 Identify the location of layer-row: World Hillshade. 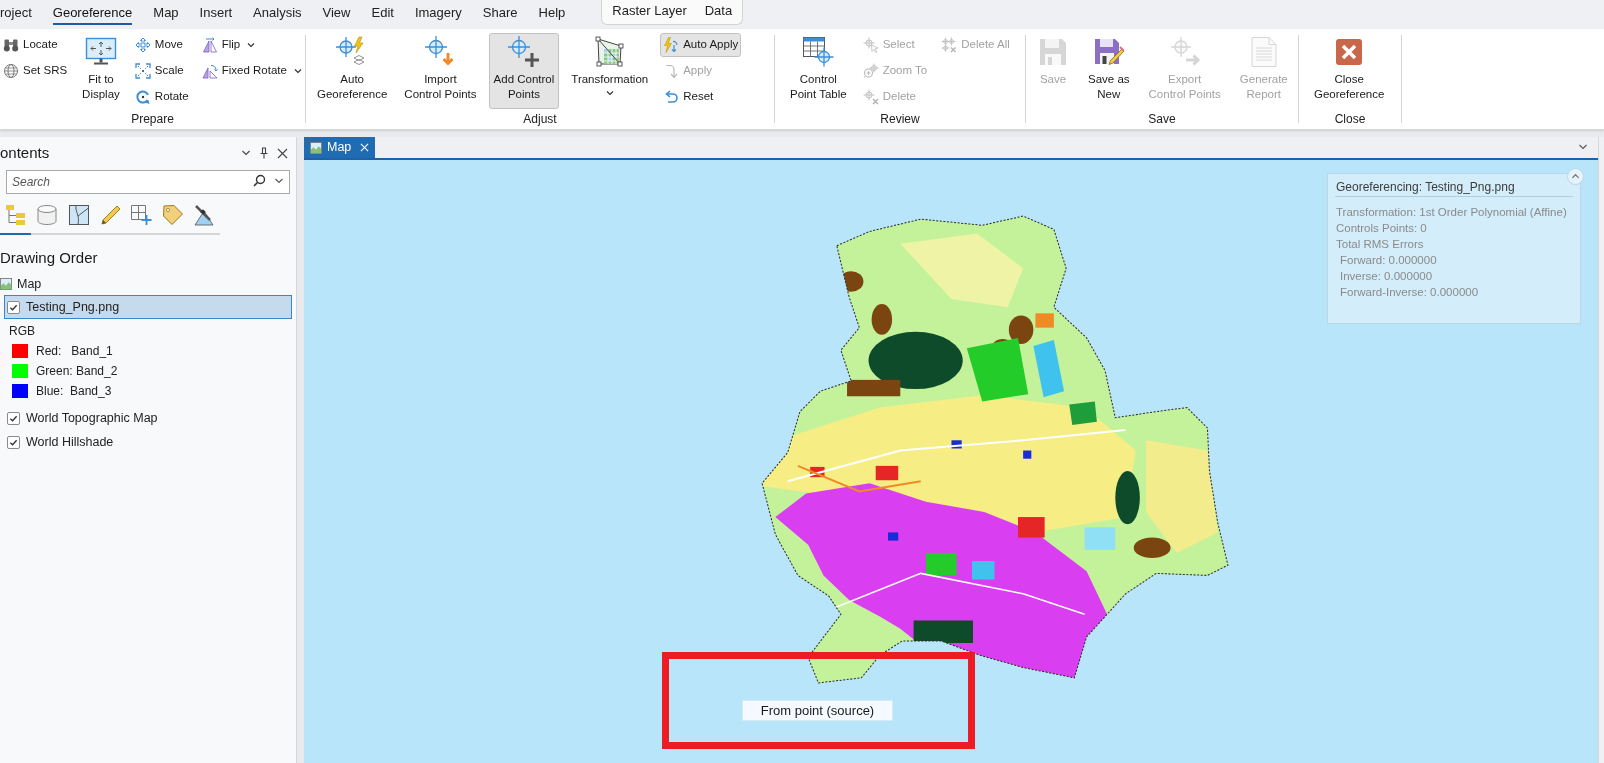
(148, 442).